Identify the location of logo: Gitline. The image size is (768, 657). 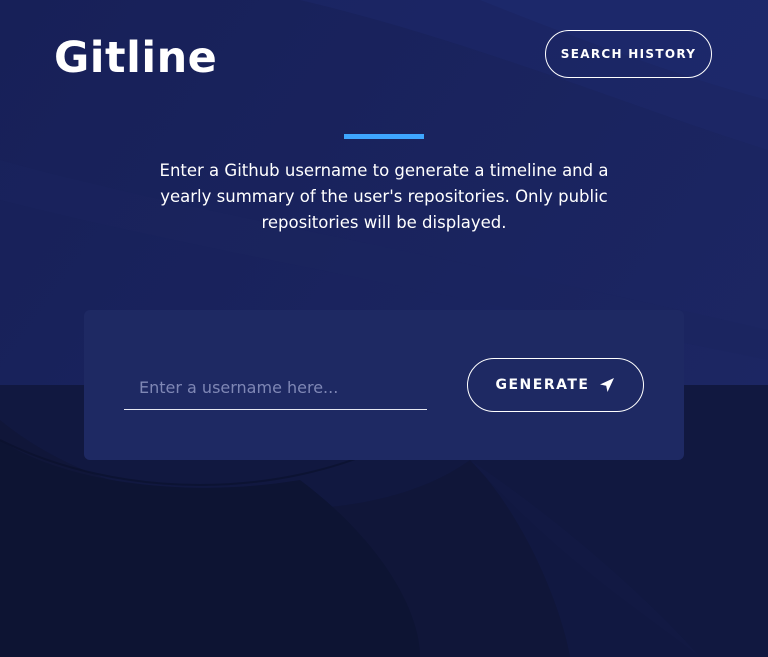
(136, 58).